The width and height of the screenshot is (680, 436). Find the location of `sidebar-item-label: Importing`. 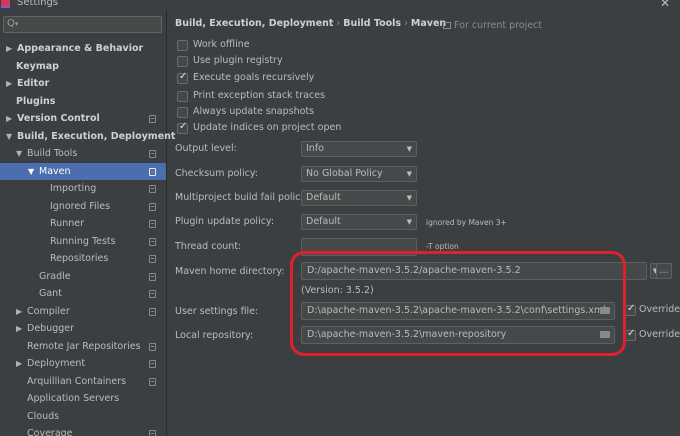

sidebar-item-label: Importing is located at coordinates (73, 188).